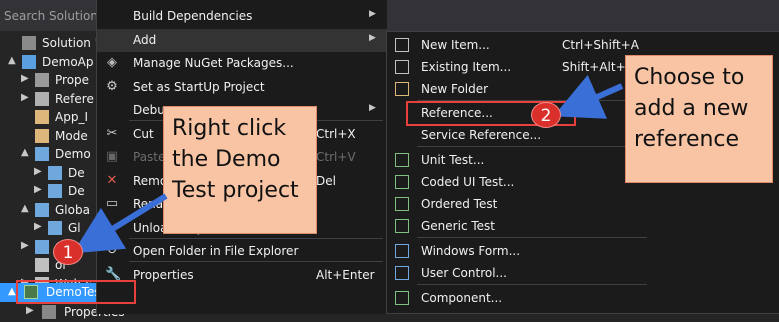  What do you see at coordinates (588, 96) in the screenshot?
I see `arrow-to-reference` at bounding box center [588, 96].